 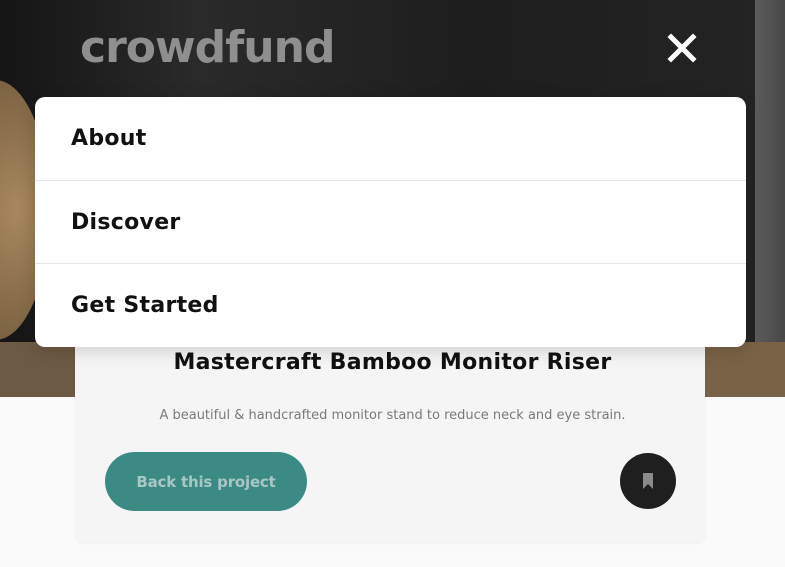 What do you see at coordinates (390, 305) in the screenshot?
I see `menu-item-get-started: Get Started` at bounding box center [390, 305].